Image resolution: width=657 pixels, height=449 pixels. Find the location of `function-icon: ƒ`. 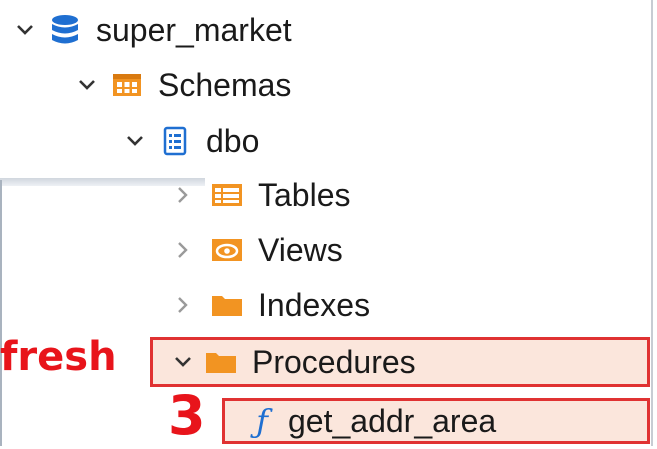

function-icon: ƒ is located at coordinates (262, 421).